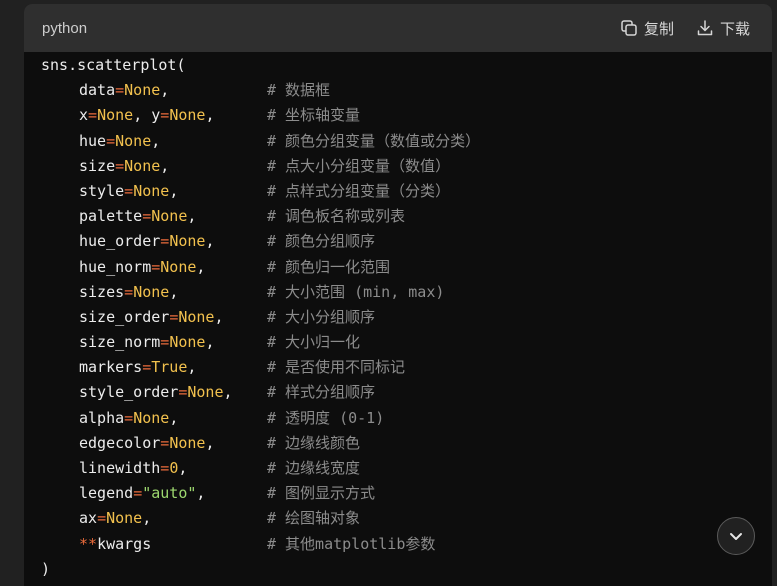  Describe the element at coordinates (406, 418) in the screenshot. I see `code-line-param: alpha=None, # 透明度 (0-1)` at that location.